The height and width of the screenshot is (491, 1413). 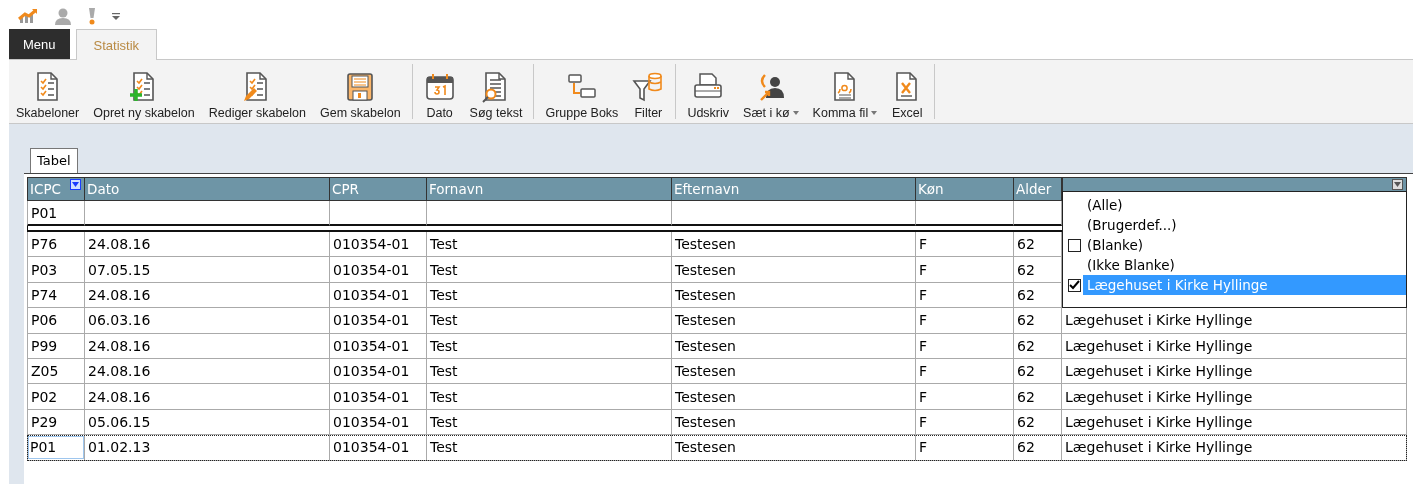 I want to click on table-cell: 05.06.15, so click(x=207, y=422).